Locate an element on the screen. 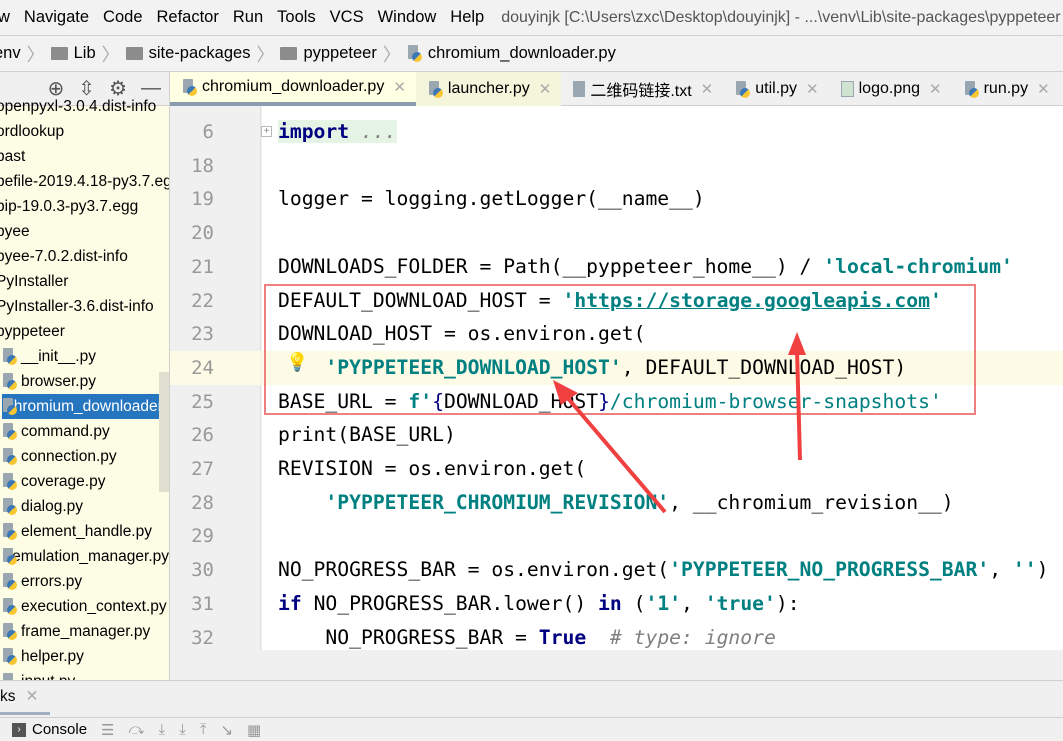 Image resolution: width=1063 pixels, height=741 pixels. step-over-icon: ⤼ is located at coordinates (137, 729).